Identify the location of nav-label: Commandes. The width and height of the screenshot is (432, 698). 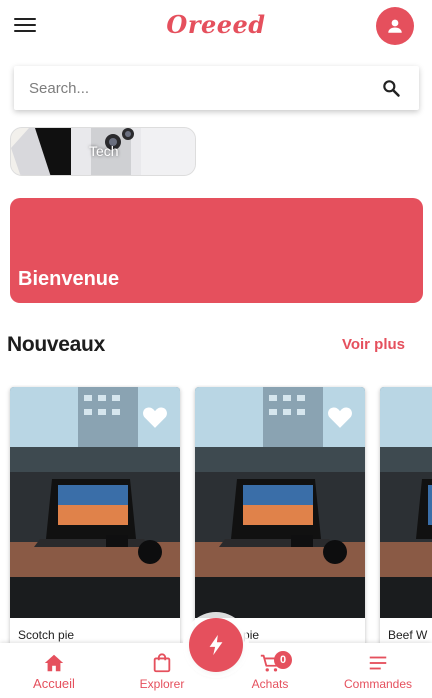
(378, 684).